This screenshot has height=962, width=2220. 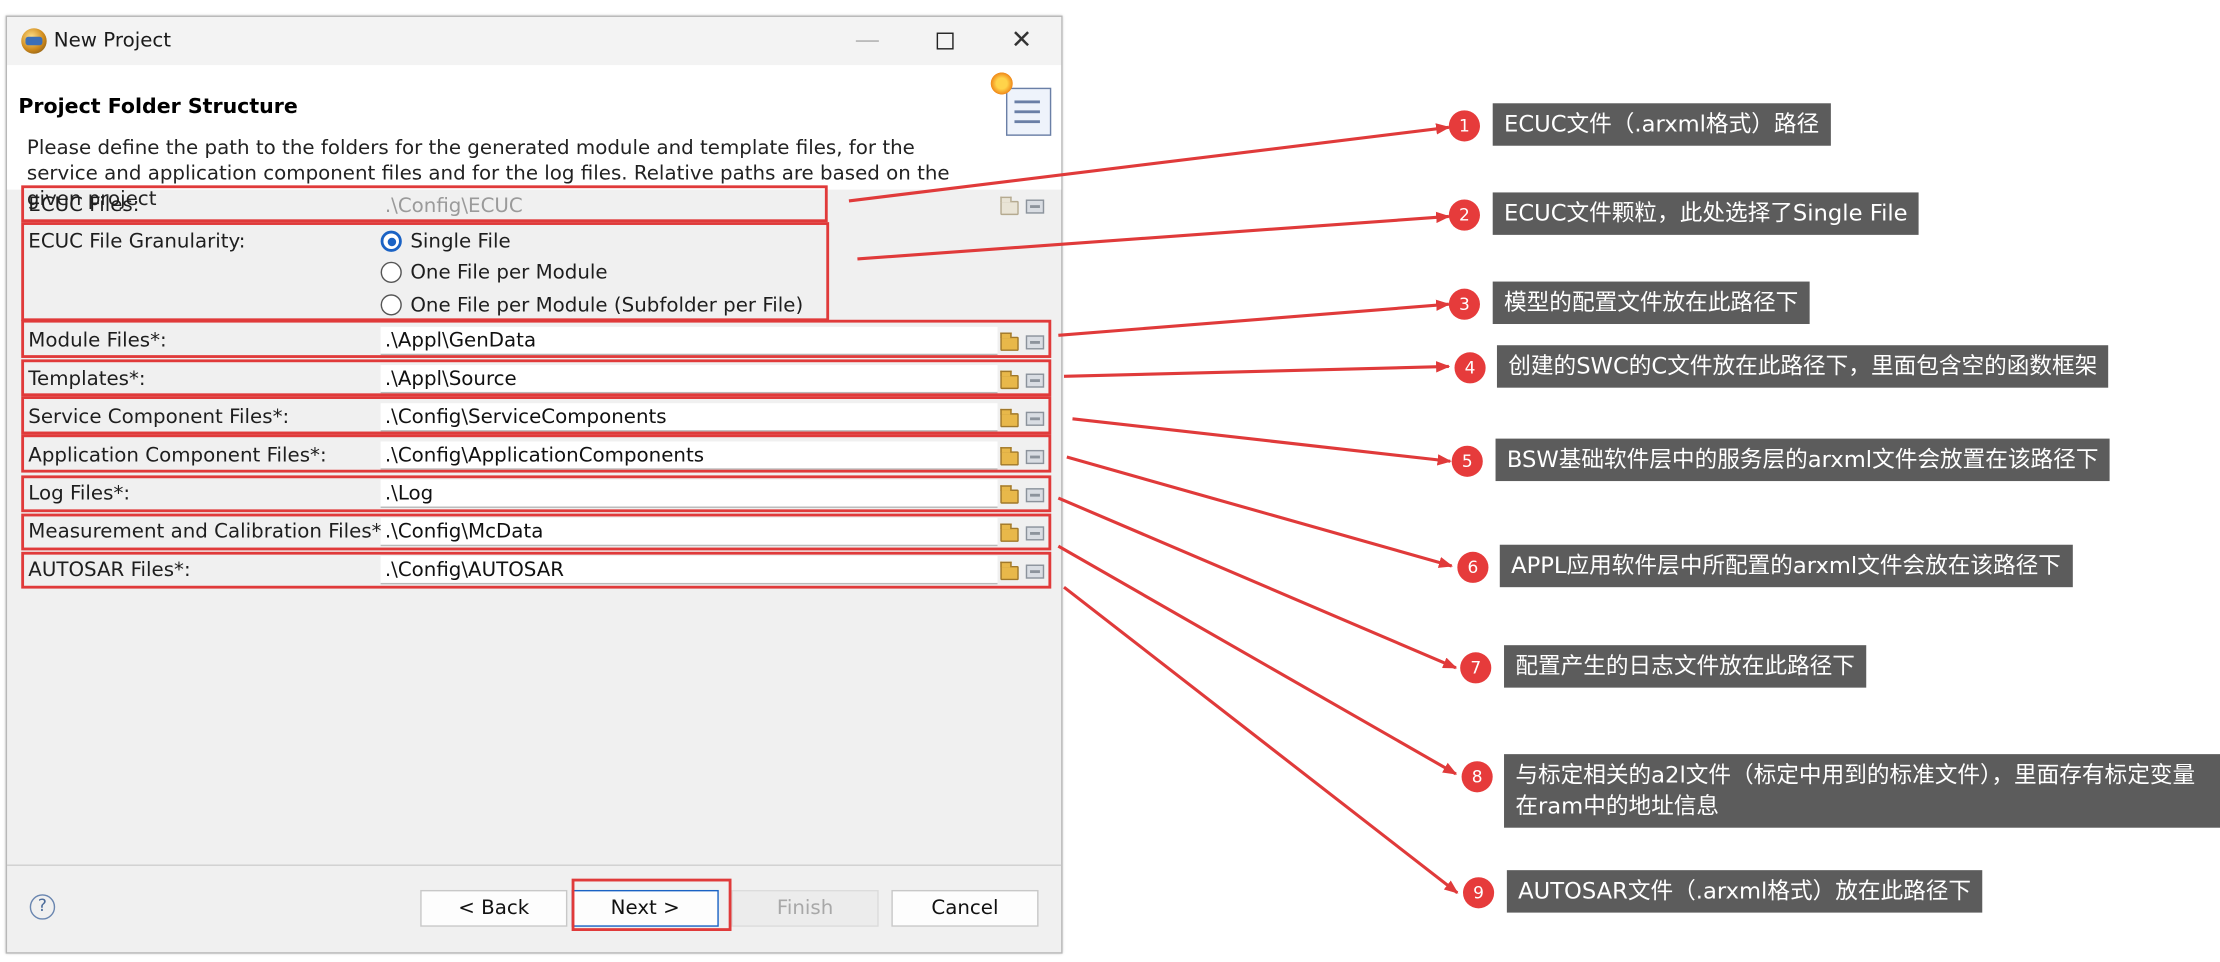 I want to click on callout-badge-2: 2, so click(x=1464, y=215).